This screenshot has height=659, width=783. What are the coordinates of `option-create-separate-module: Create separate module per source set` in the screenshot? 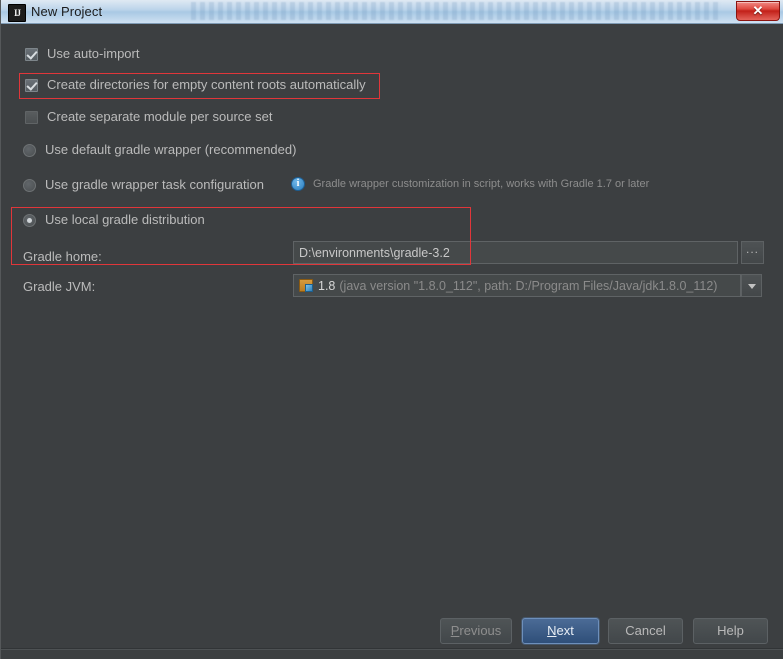 It's located at (148, 117).